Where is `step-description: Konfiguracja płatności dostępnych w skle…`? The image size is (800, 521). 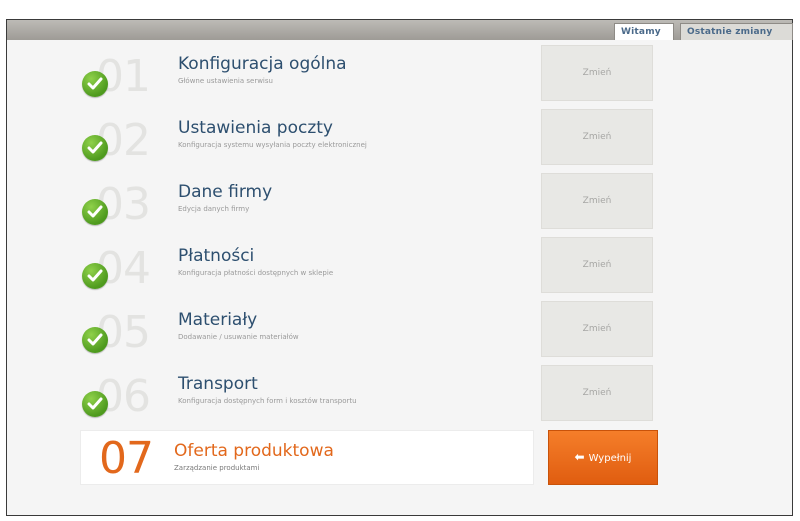 step-description: Konfiguracja płatności dostępnych w skle… is located at coordinates (256, 273).